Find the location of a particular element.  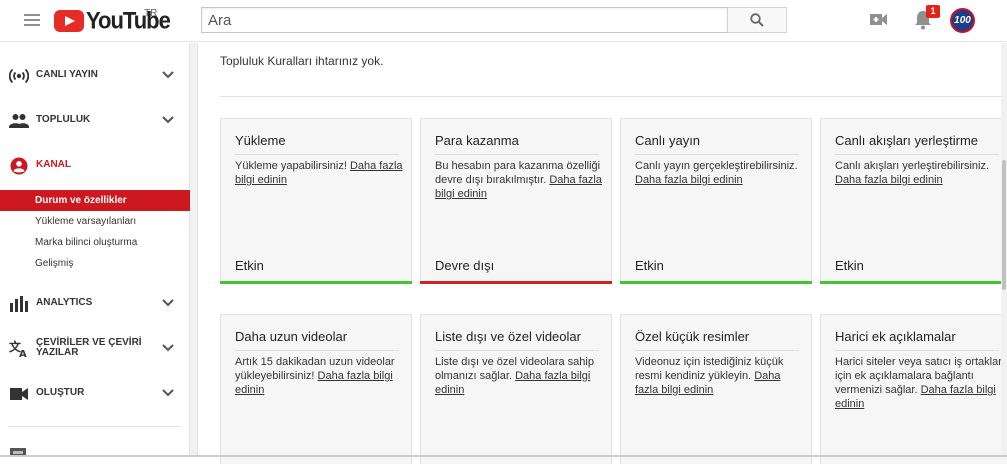

avatar-text: 100 is located at coordinates (962, 20).